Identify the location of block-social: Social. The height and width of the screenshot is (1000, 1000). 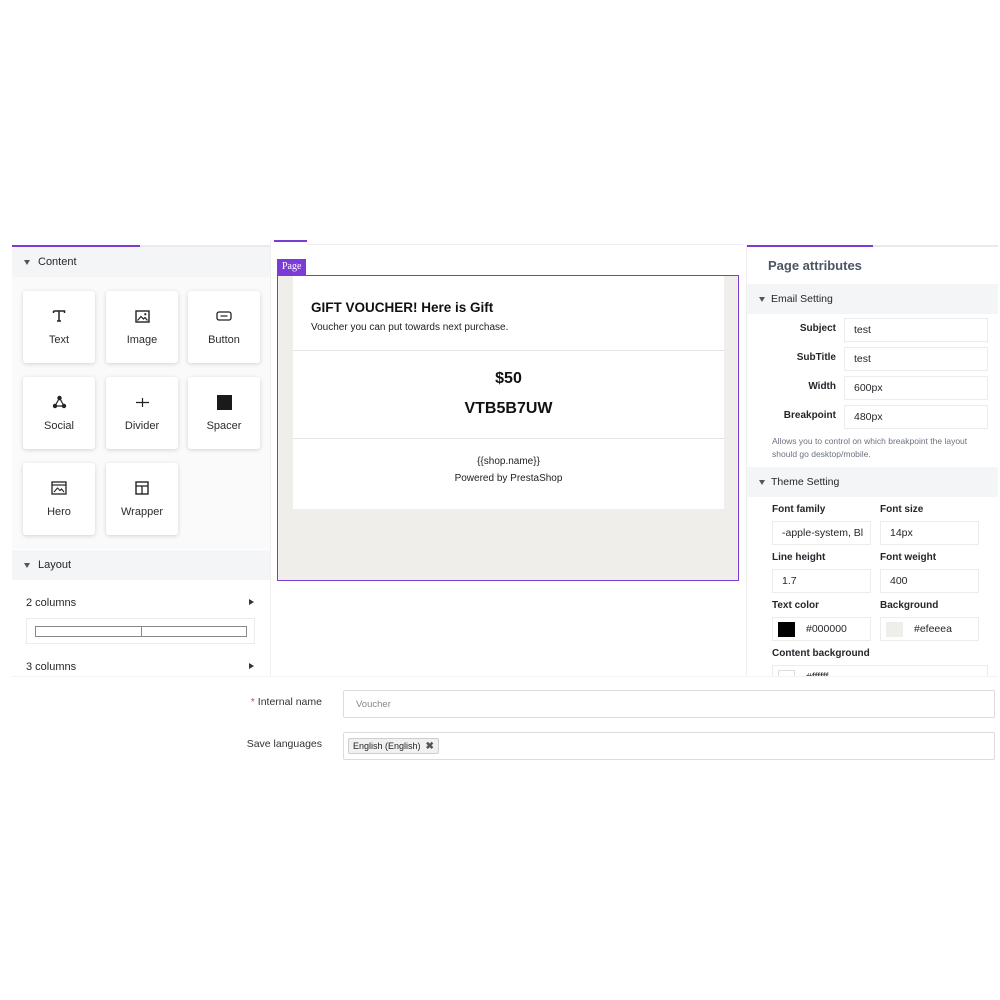
(59, 413).